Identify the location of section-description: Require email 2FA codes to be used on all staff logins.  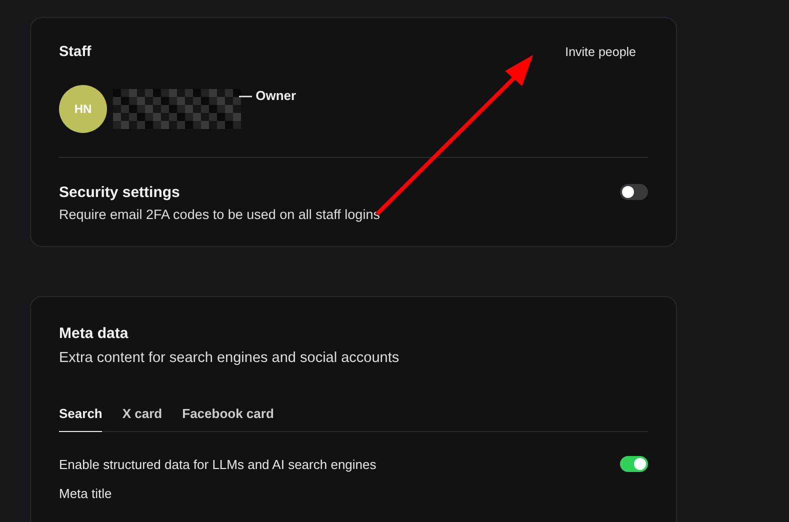
(219, 214).